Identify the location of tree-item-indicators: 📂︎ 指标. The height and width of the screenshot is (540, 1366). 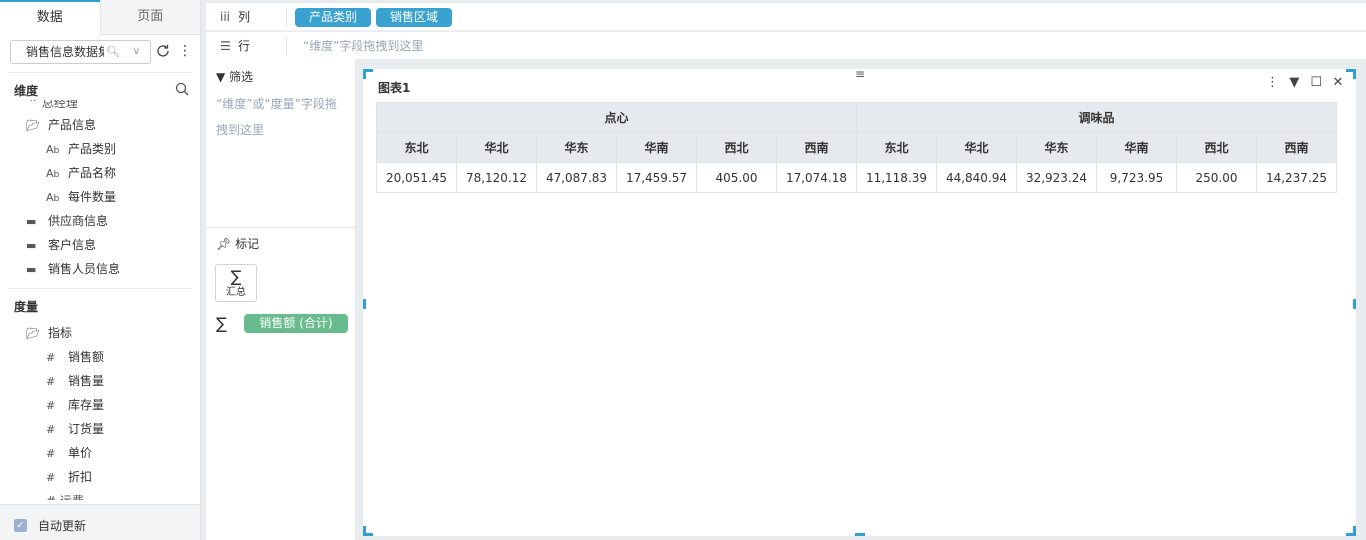
(49, 333).